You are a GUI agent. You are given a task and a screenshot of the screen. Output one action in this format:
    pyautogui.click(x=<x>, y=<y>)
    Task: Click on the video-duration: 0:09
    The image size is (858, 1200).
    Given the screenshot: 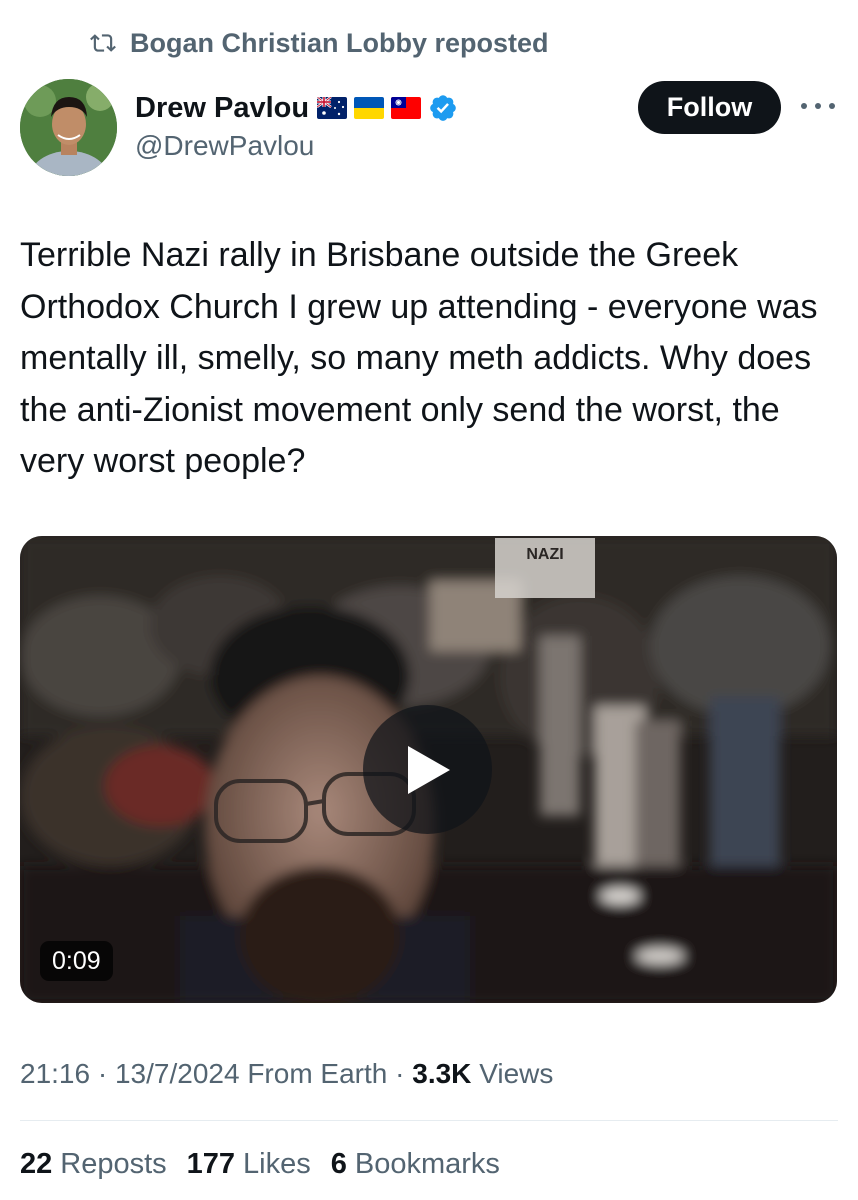 What is the action you would take?
    pyautogui.click(x=76, y=961)
    